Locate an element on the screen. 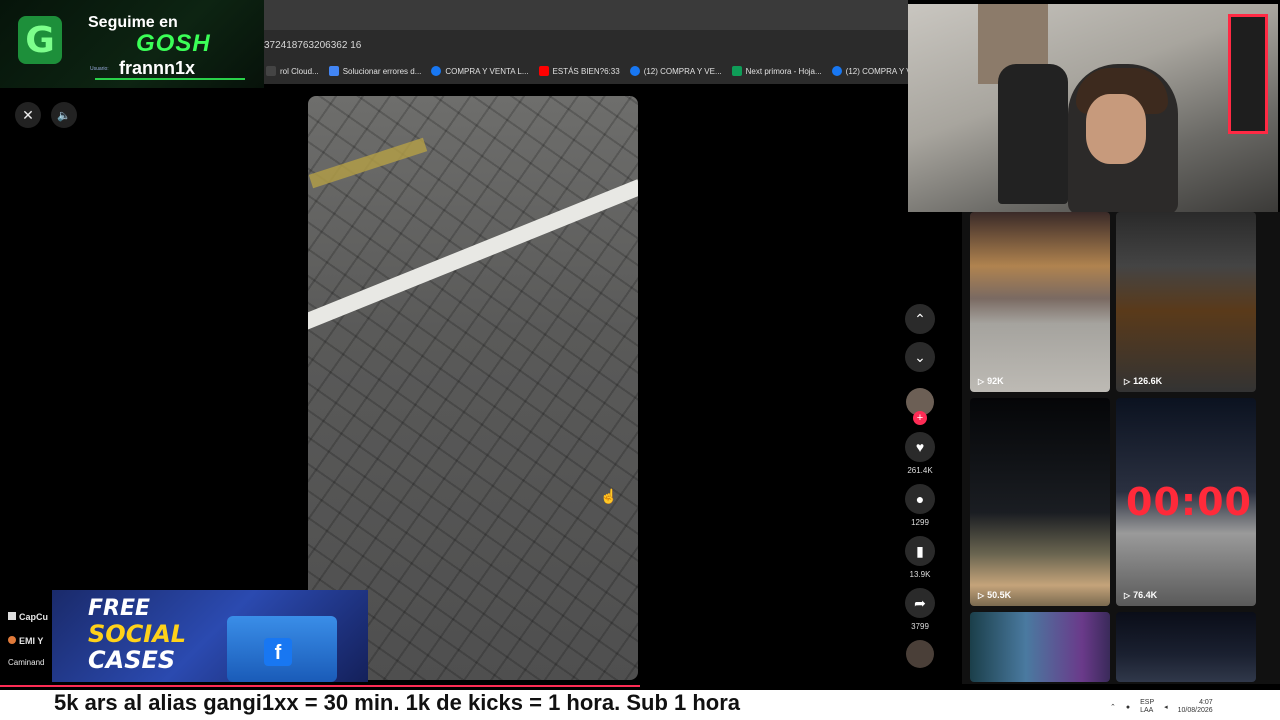 Image resolution: width=1280 pixels, height=720 pixels. share-count: 3799 is located at coordinates (920, 626).